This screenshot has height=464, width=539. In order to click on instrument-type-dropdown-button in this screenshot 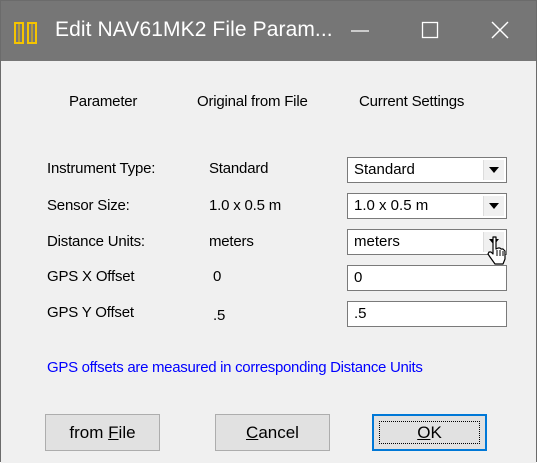, I will do `click(493, 170)`.